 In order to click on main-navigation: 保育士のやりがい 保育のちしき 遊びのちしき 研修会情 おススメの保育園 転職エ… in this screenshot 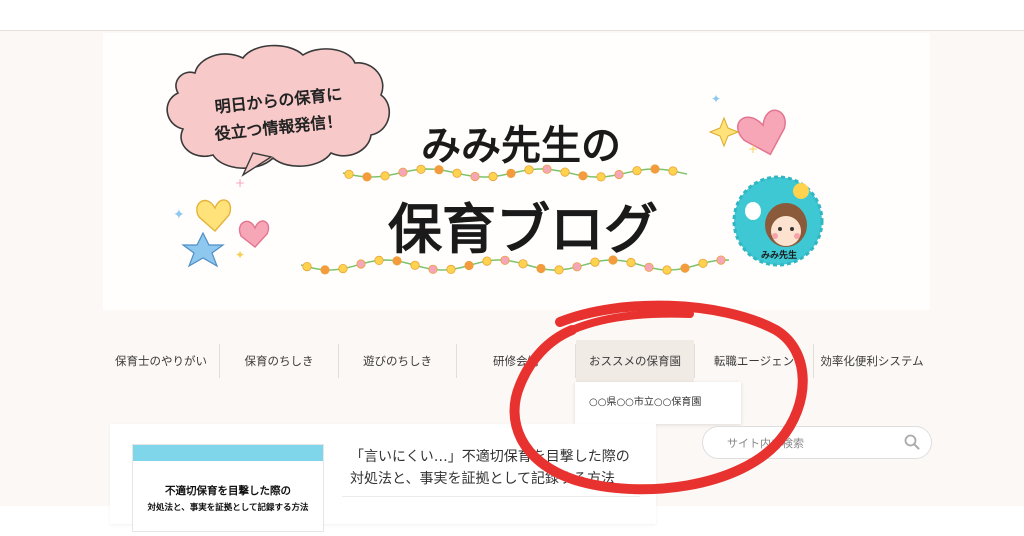, I will do `click(516, 361)`.